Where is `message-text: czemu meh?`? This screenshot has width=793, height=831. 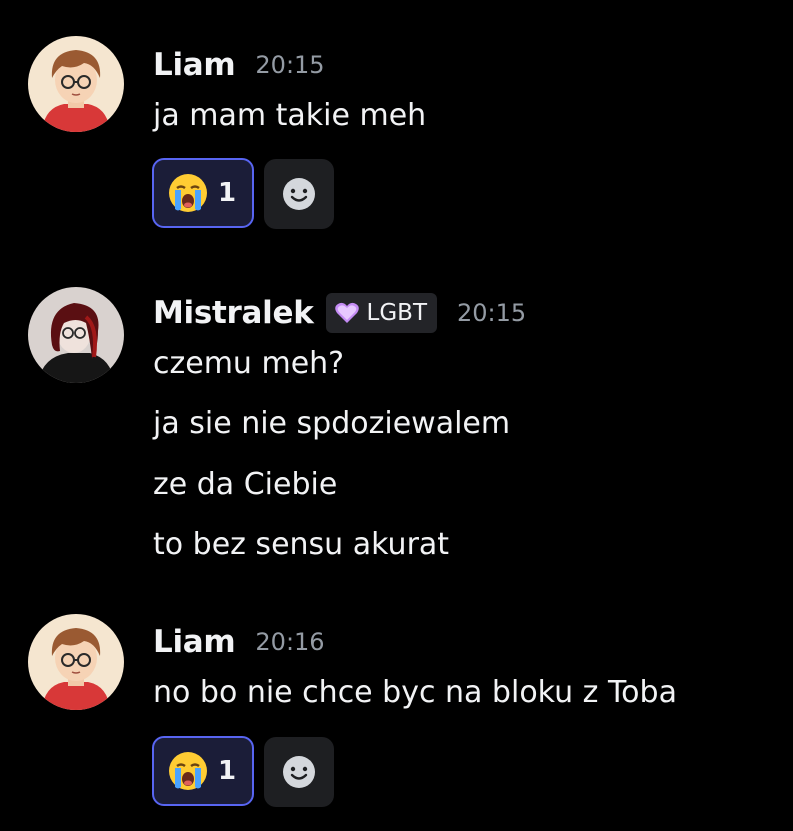
message-text: czemu meh? is located at coordinates (249, 363).